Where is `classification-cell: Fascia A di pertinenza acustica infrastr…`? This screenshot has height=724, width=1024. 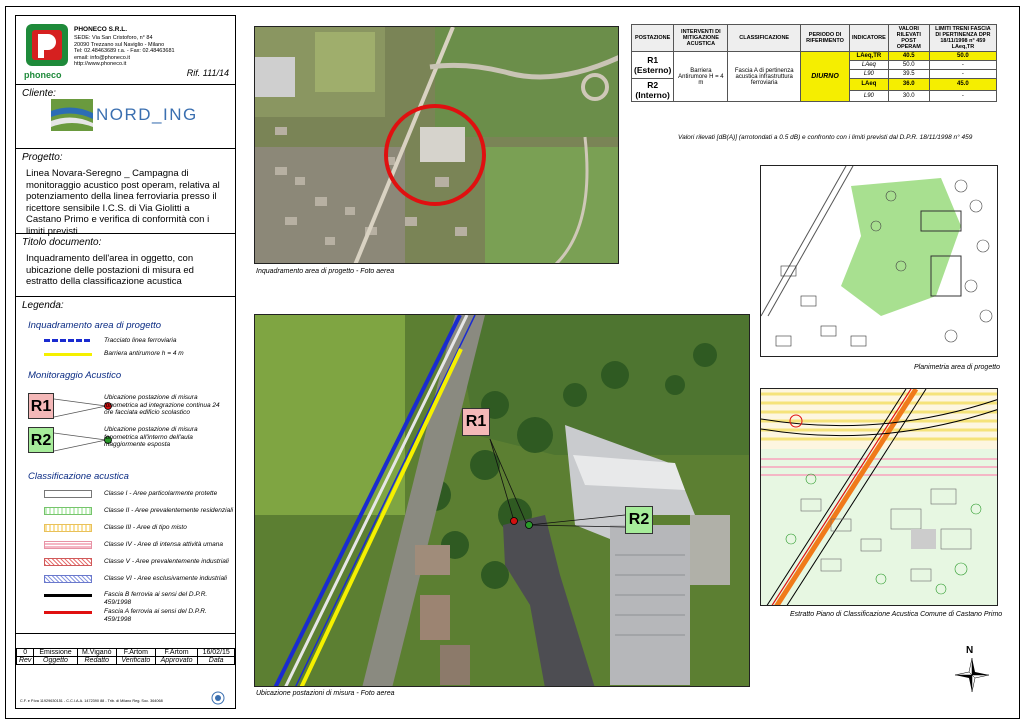 classification-cell: Fascia A di pertinenza acustica infrastr… is located at coordinates (764, 76).